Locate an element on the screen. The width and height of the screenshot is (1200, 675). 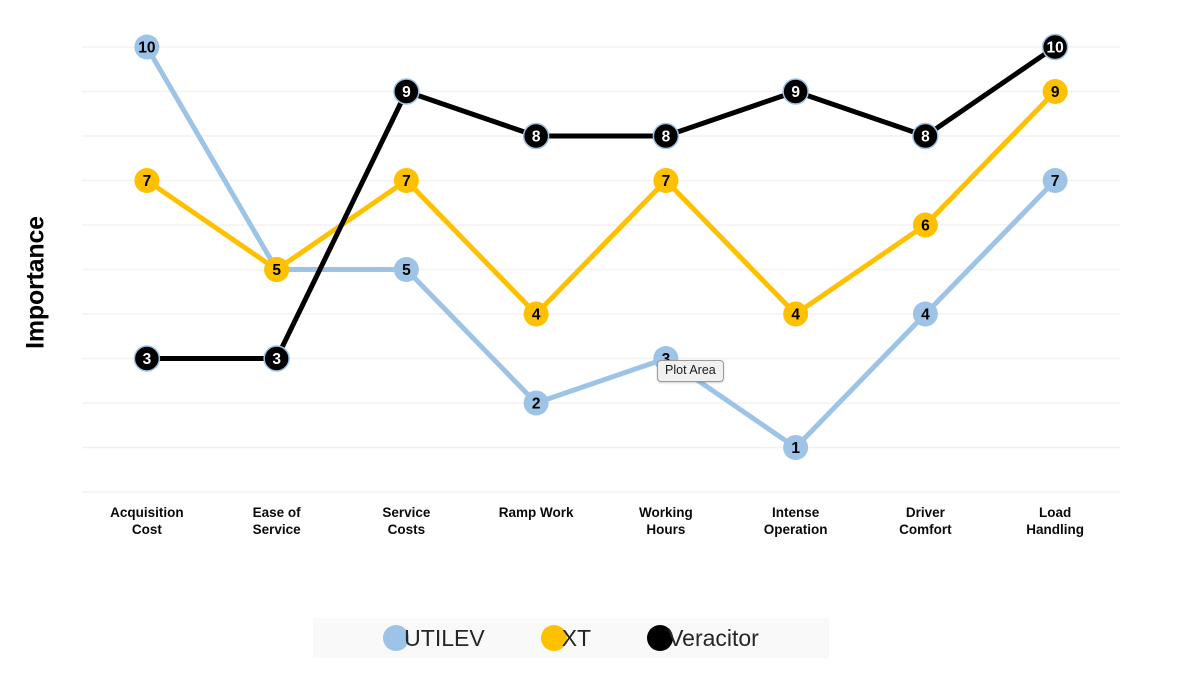
data-label: 2 is located at coordinates (536, 404).